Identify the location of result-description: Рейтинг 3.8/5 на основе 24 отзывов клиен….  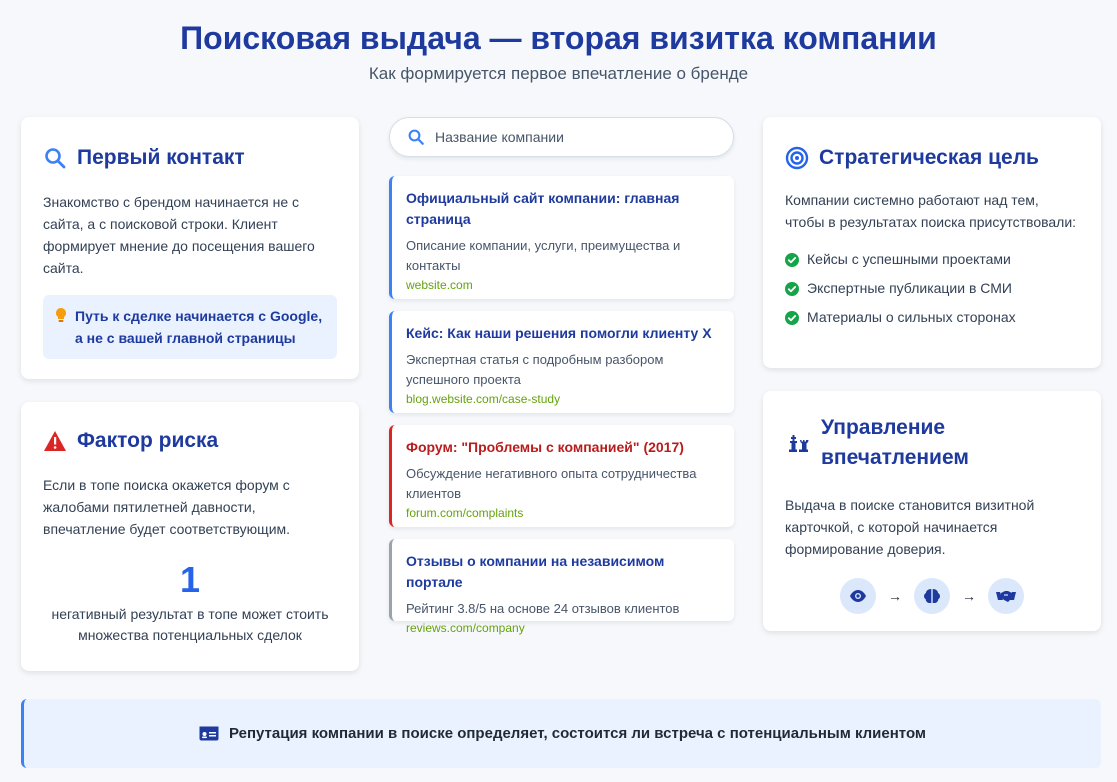
(543, 608).